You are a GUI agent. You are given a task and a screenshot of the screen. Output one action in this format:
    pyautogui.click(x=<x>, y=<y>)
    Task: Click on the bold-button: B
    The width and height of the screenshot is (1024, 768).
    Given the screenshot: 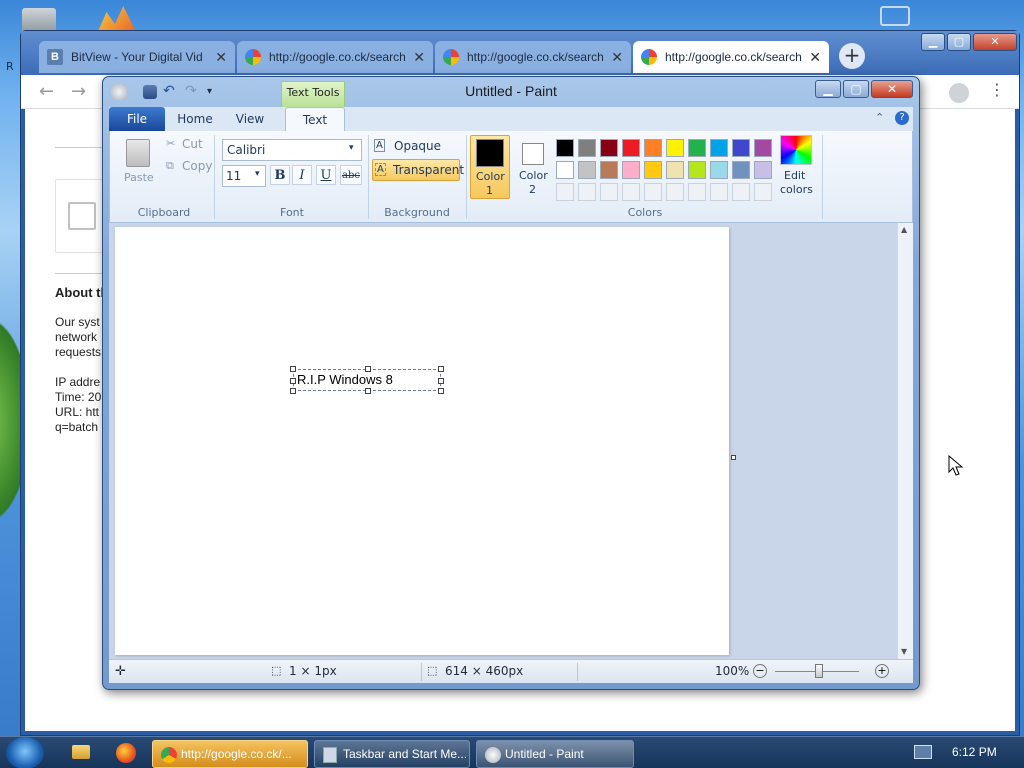 What is the action you would take?
    pyautogui.click(x=280, y=175)
    